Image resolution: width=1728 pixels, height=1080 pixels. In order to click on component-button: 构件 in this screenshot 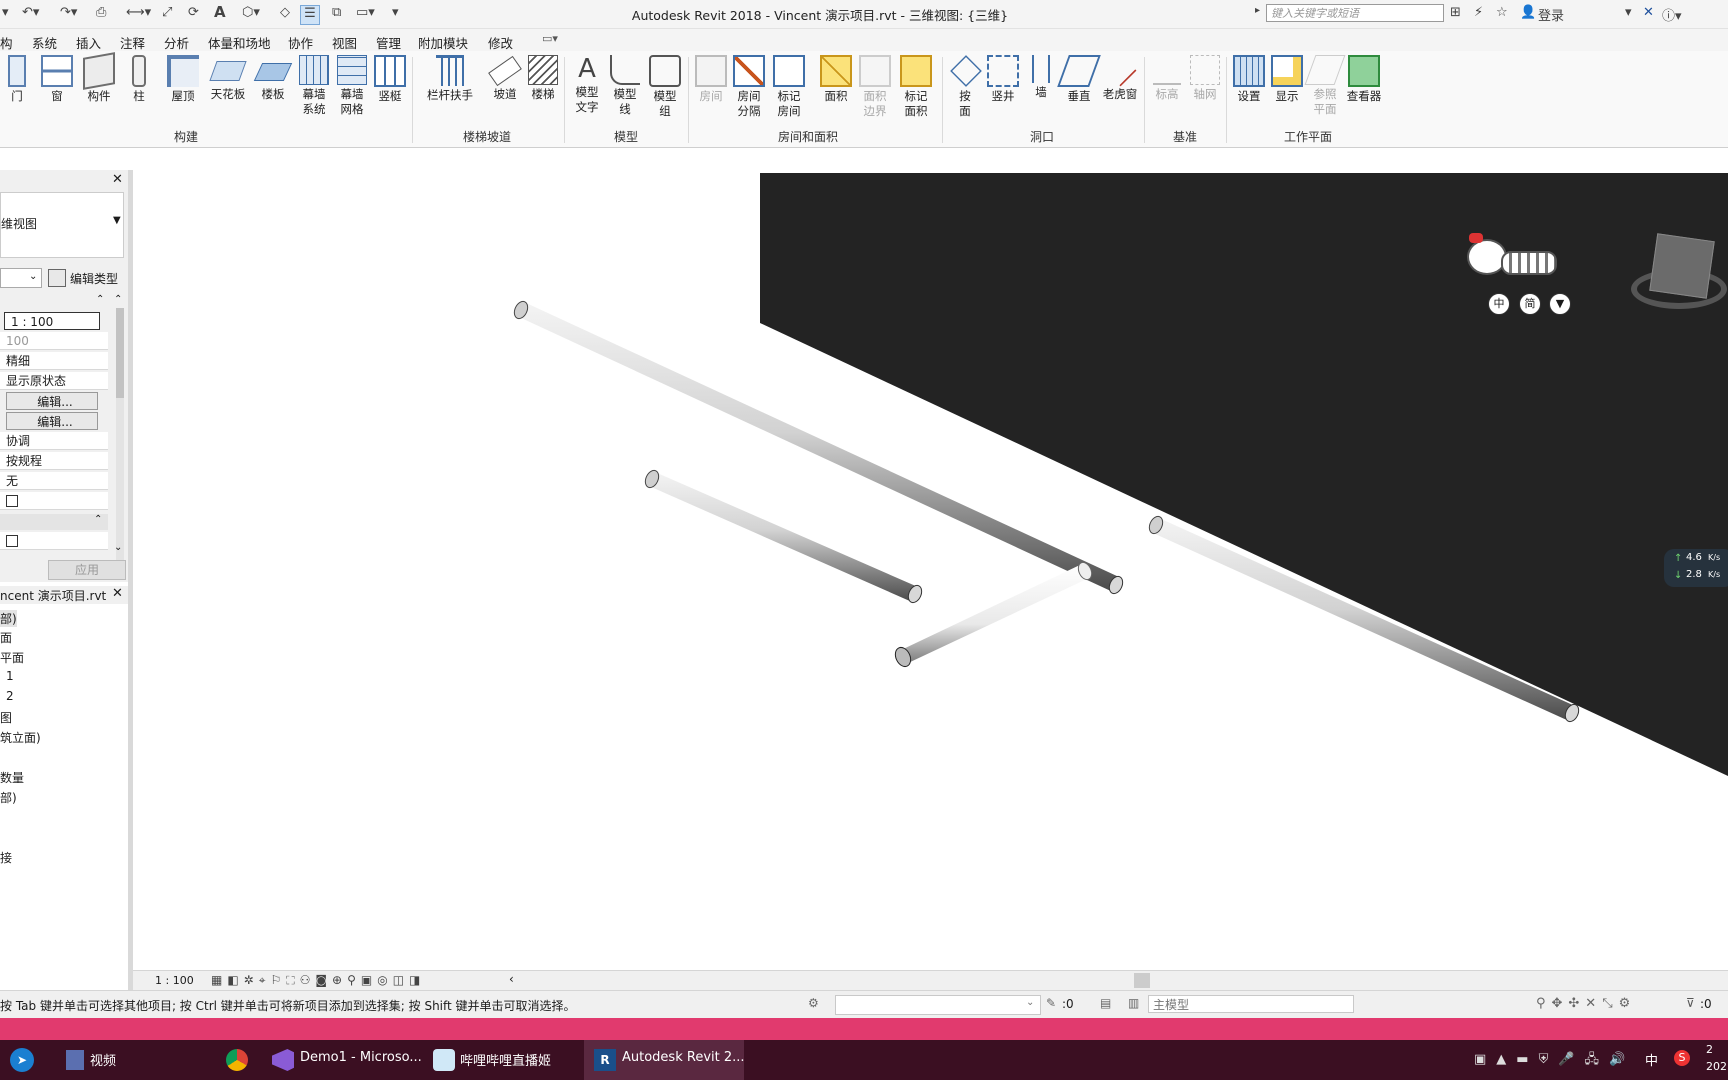, I will do `click(99, 78)`.